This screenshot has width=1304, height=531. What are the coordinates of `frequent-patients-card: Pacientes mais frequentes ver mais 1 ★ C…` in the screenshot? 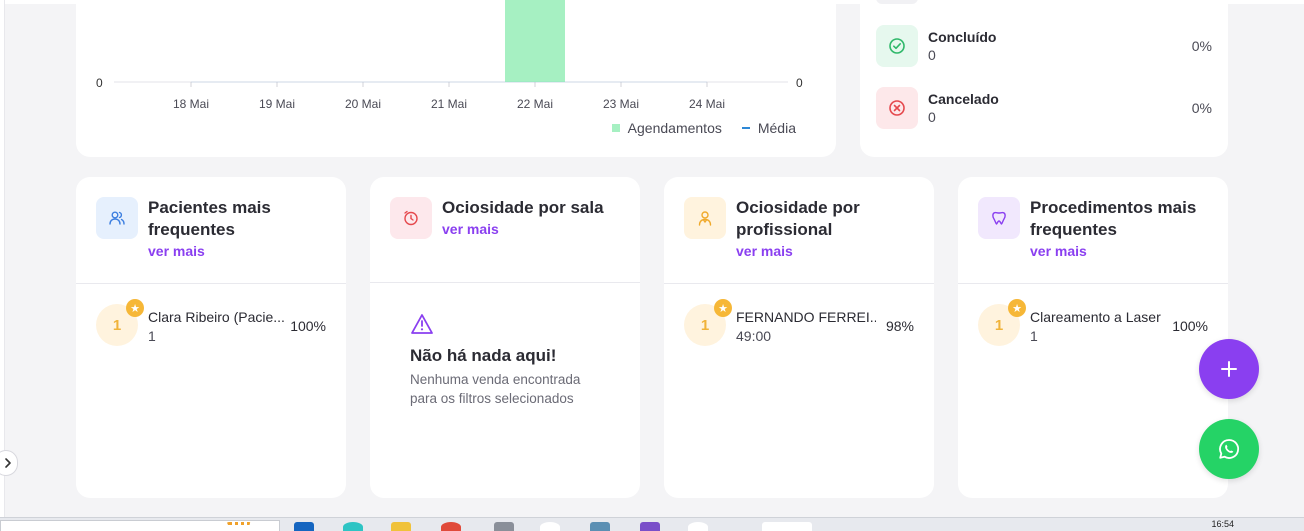 It's located at (211, 337).